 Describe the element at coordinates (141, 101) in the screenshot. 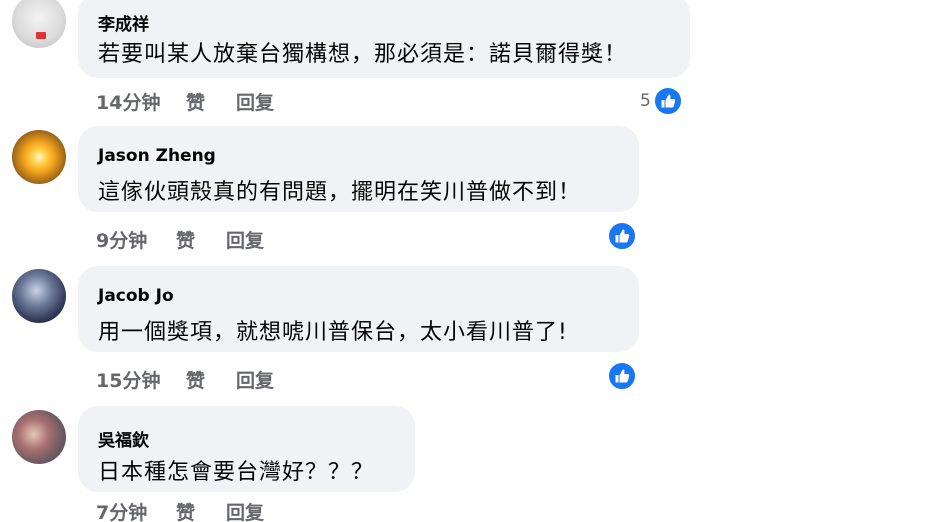

I see `comment-timestamp: 14分钟` at that location.